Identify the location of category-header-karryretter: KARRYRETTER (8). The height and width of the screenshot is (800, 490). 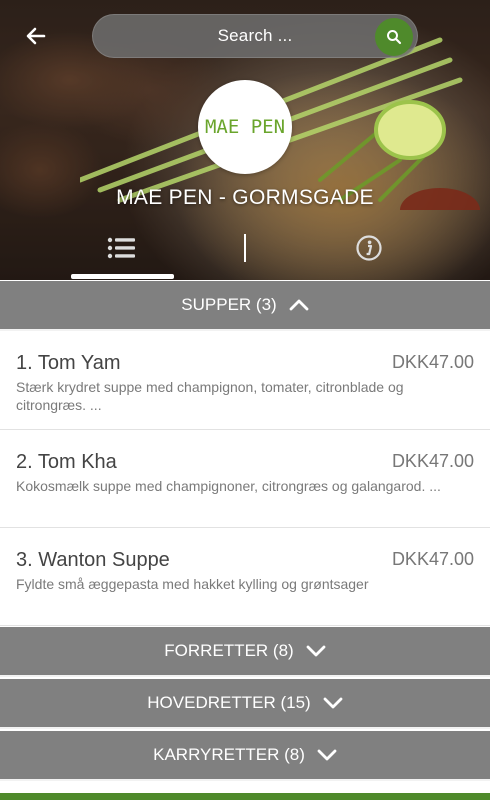
(245, 756).